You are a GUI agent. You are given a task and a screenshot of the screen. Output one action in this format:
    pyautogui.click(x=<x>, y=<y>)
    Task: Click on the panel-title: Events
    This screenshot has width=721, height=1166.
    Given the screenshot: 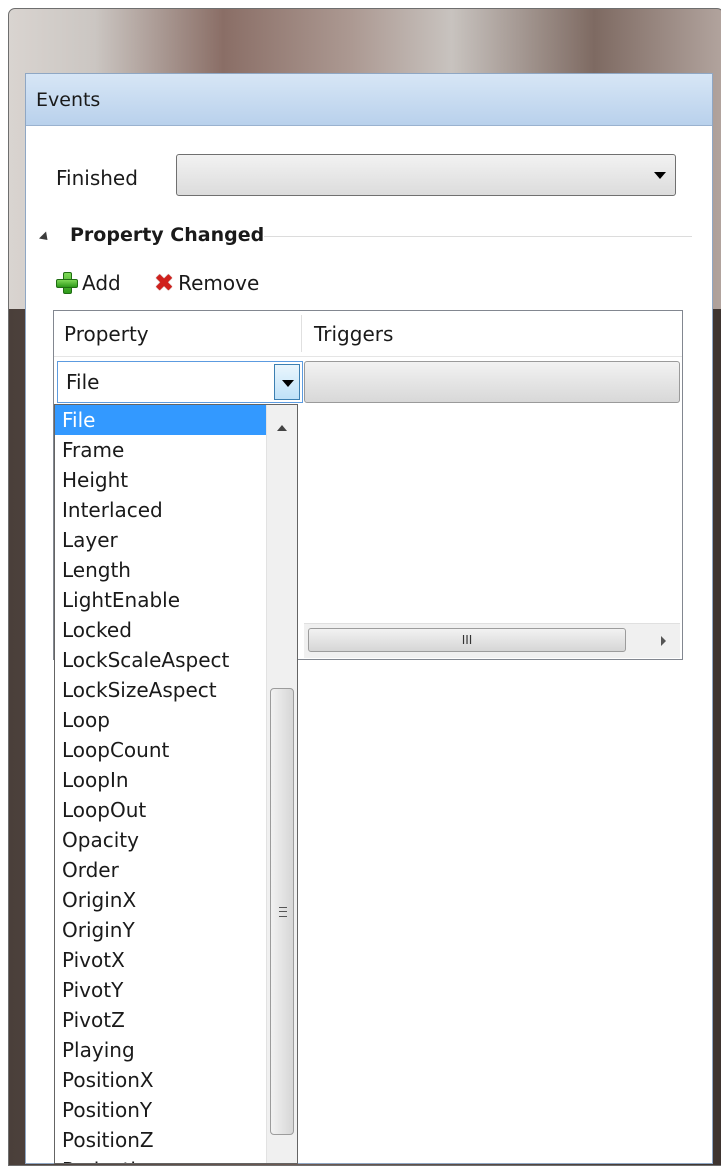 What is the action you would take?
    pyautogui.click(x=68, y=99)
    